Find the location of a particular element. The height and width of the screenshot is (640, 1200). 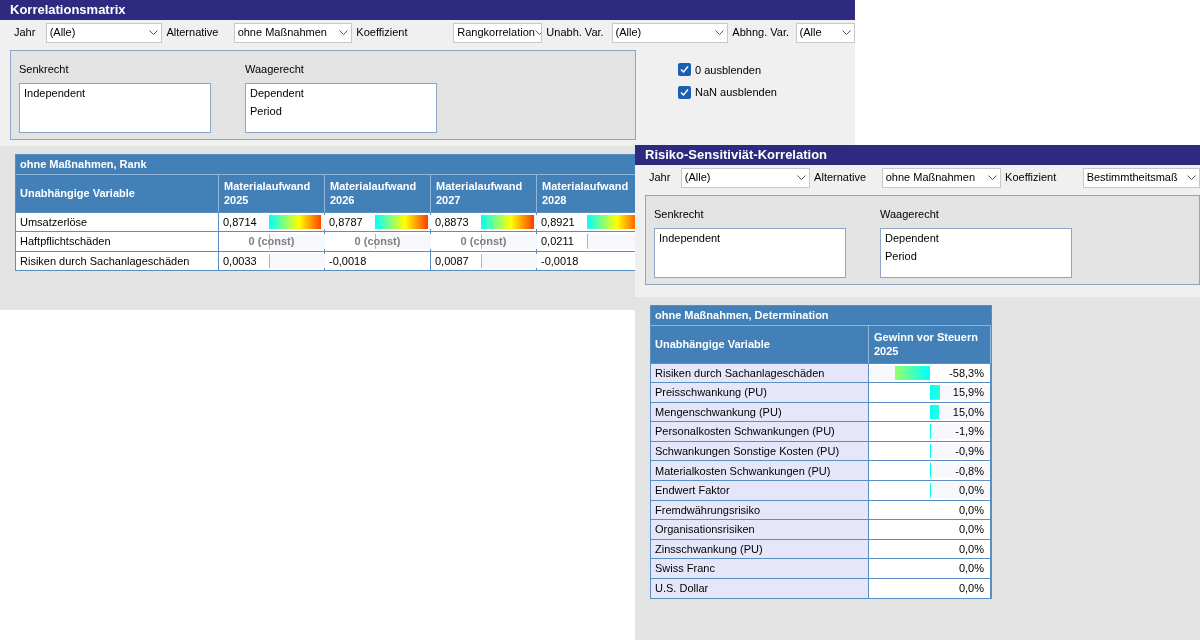

row-label: Organisationsrisiken is located at coordinates (760, 529).